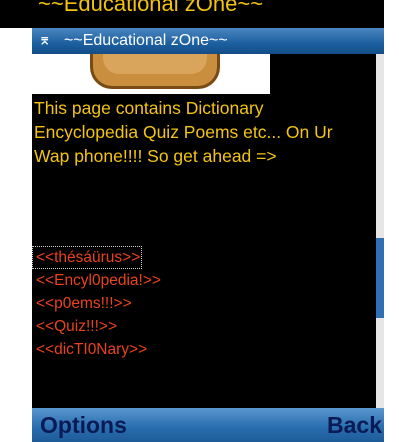  Describe the element at coordinates (87, 257) in the screenshot. I see `link-thesaurus: <<thésáürus>>` at that location.